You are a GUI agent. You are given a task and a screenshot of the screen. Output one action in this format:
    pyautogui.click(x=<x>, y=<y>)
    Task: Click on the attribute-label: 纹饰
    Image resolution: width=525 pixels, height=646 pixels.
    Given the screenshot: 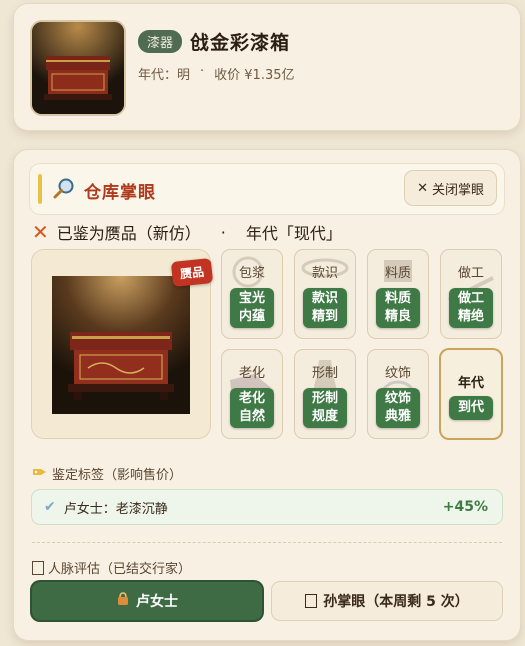 What is the action you would take?
    pyautogui.click(x=397, y=373)
    